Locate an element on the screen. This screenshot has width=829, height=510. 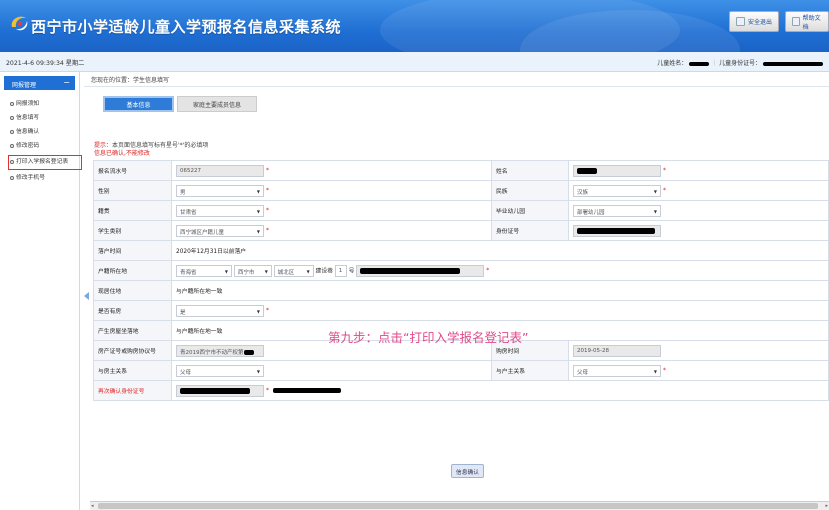
sidebar-item-change-password: 修改密码 is located at coordinates (24, 144).